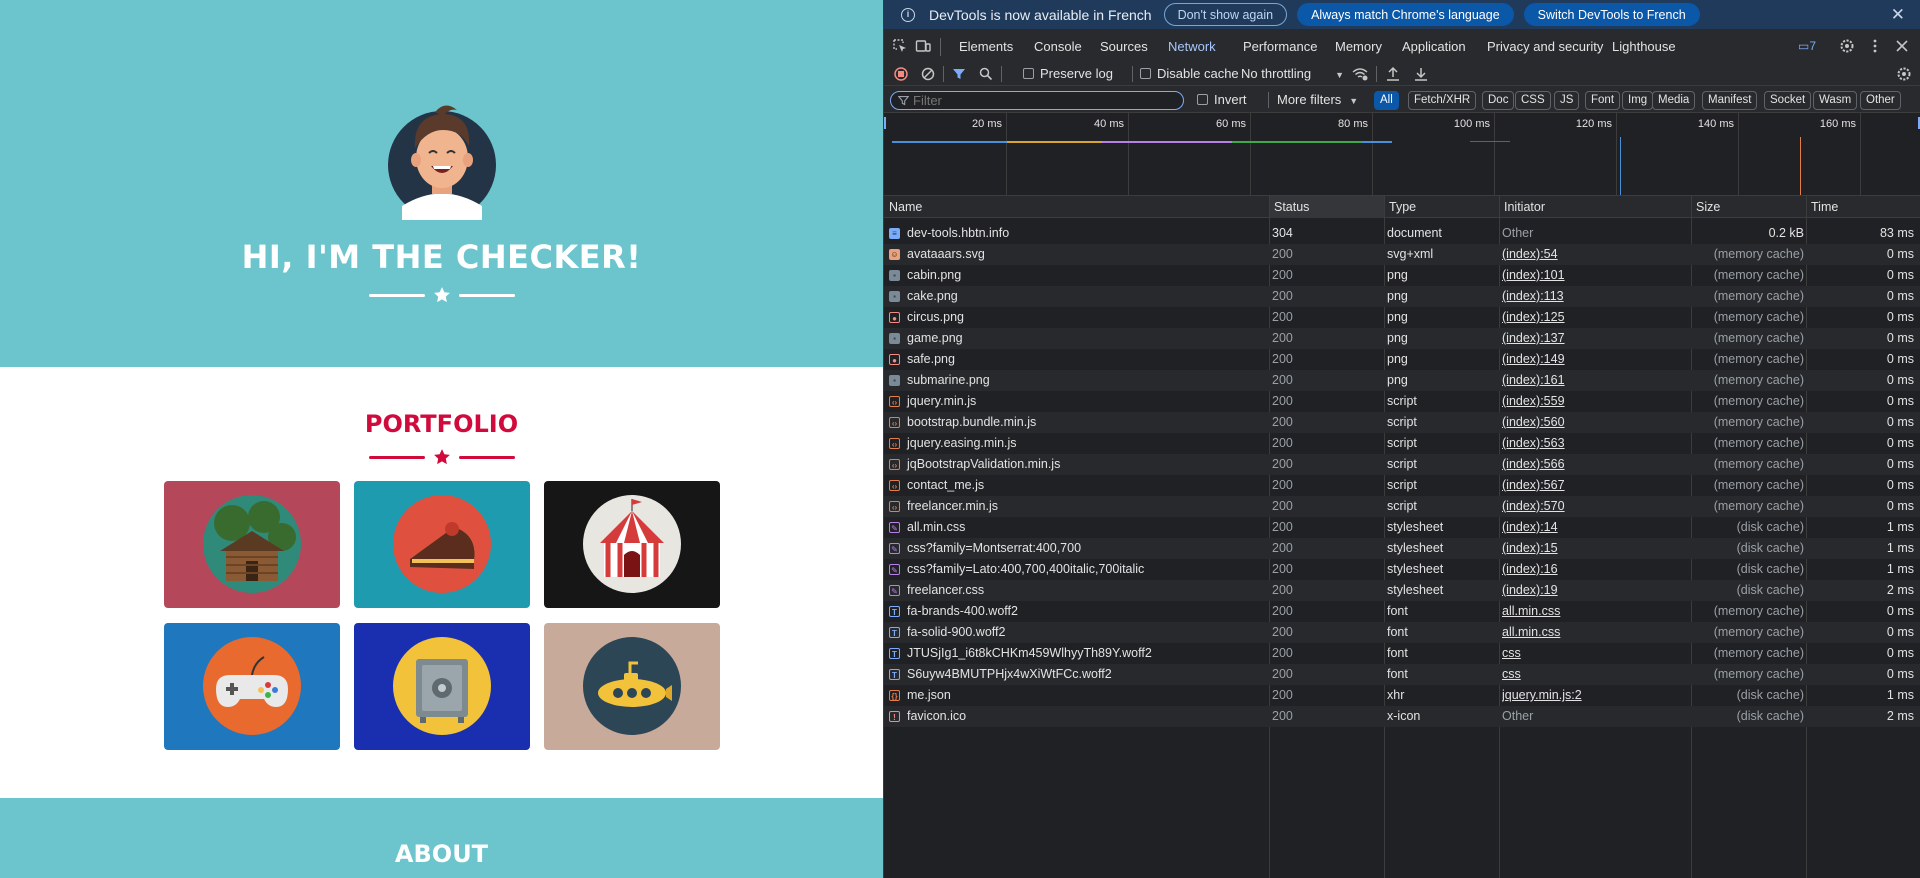 This screenshot has height=878, width=1920. I want to click on request-name-cell: ‹› bootstrap.bundle.min.js, so click(1079, 422).